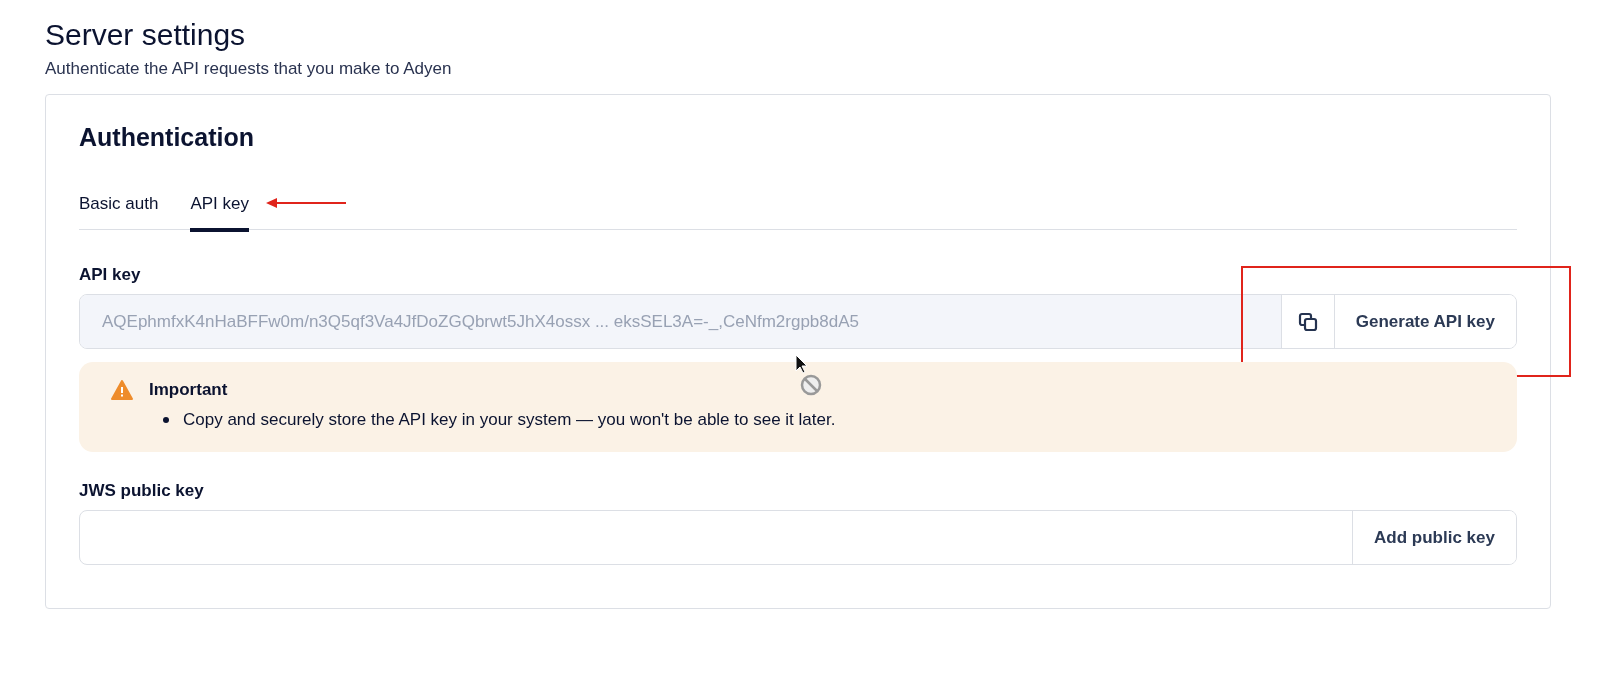 This screenshot has width=1600, height=678. What do you see at coordinates (249, 69) in the screenshot?
I see `page-subtitle: Authenticate the API requests that you make to Adyen` at bounding box center [249, 69].